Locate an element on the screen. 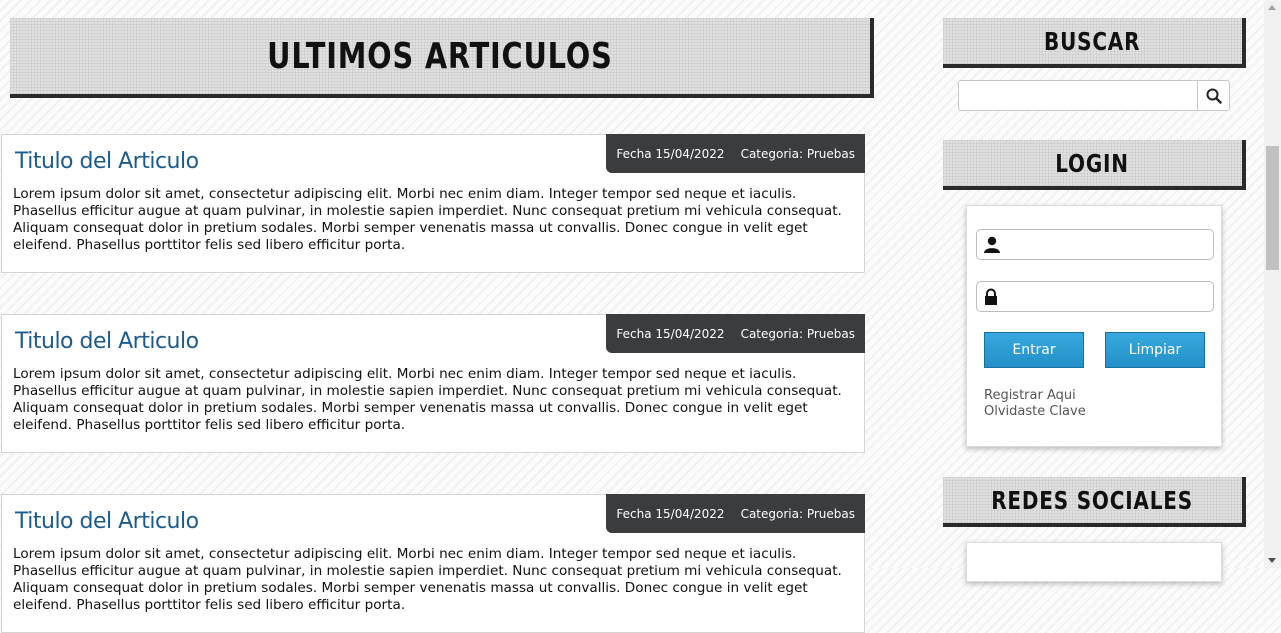  username-input is located at coordinates (1109, 245).